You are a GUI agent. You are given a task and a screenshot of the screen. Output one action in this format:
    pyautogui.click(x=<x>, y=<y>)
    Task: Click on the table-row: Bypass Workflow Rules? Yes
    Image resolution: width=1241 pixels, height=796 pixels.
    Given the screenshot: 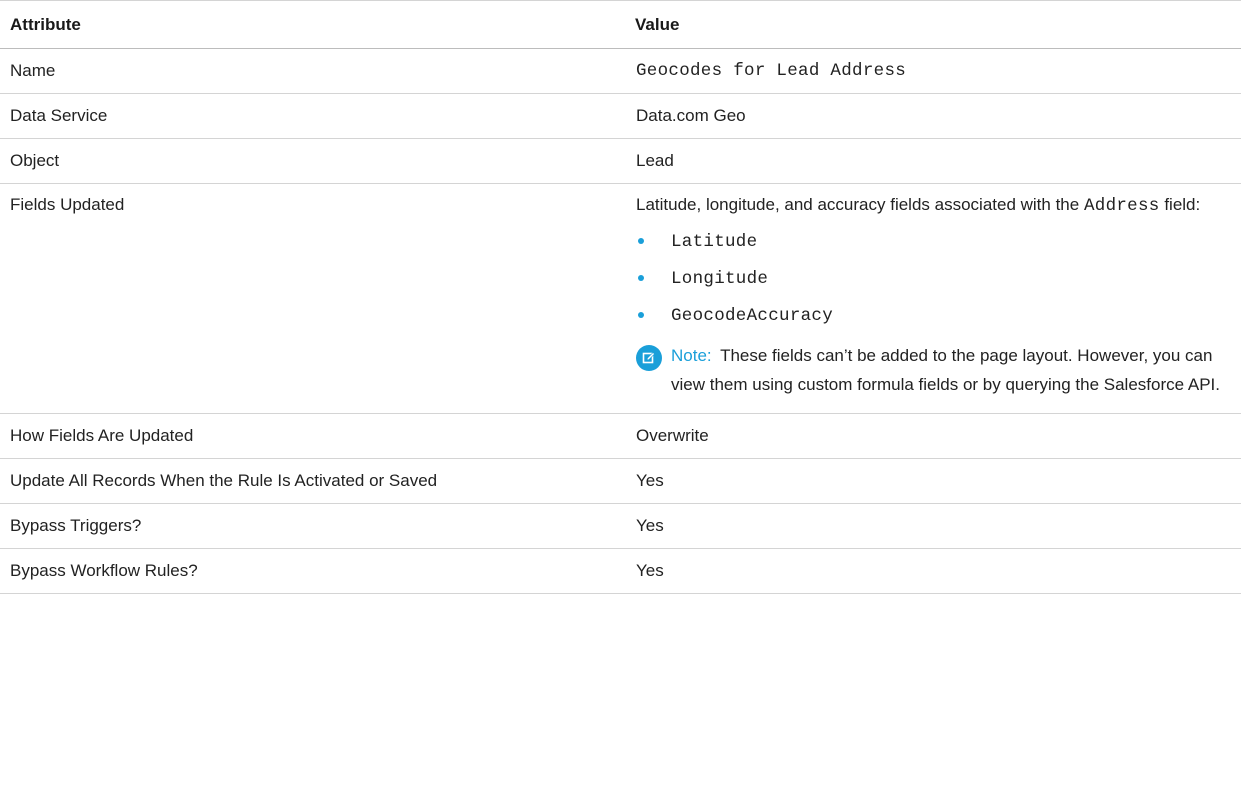 What is the action you would take?
    pyautogui.click(x=620, y=571)
    